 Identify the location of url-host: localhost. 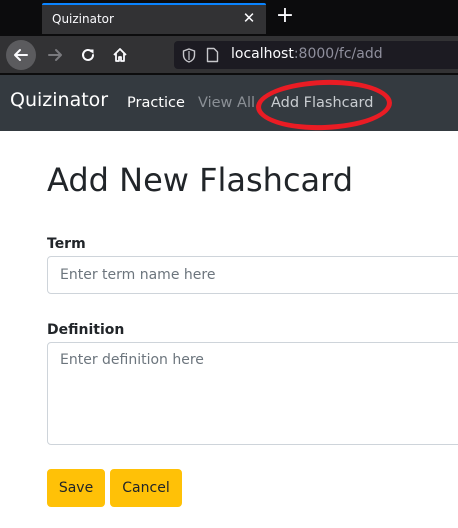
(262, 54).